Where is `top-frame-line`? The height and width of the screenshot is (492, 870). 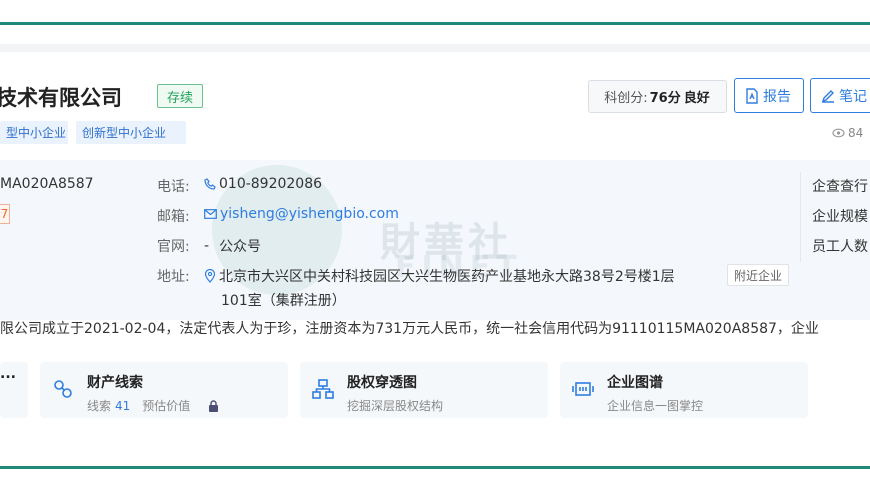
top-frame-line is located at coordinates (435, 23).